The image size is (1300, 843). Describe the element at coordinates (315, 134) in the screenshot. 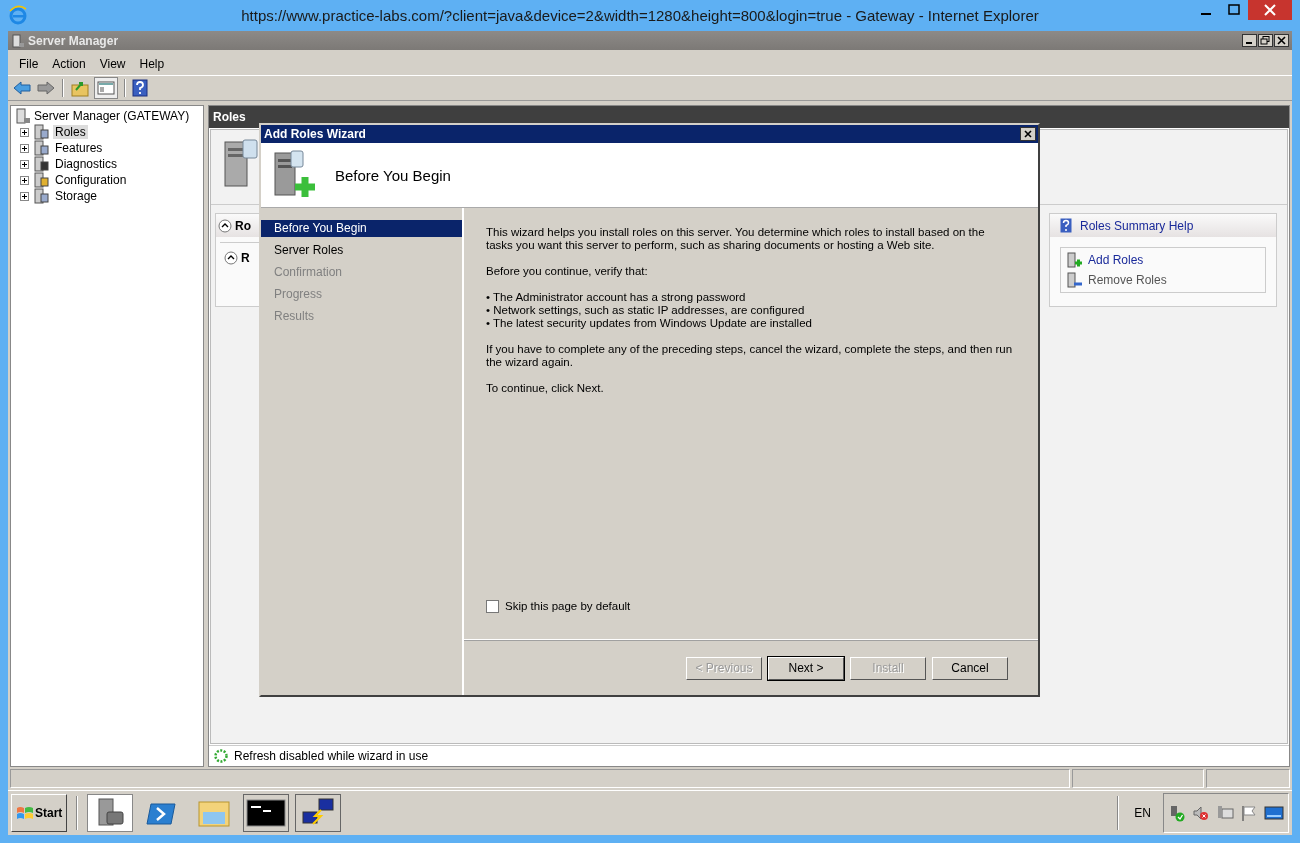

I see `dialog-title: Add Roles Wizard` at that location.